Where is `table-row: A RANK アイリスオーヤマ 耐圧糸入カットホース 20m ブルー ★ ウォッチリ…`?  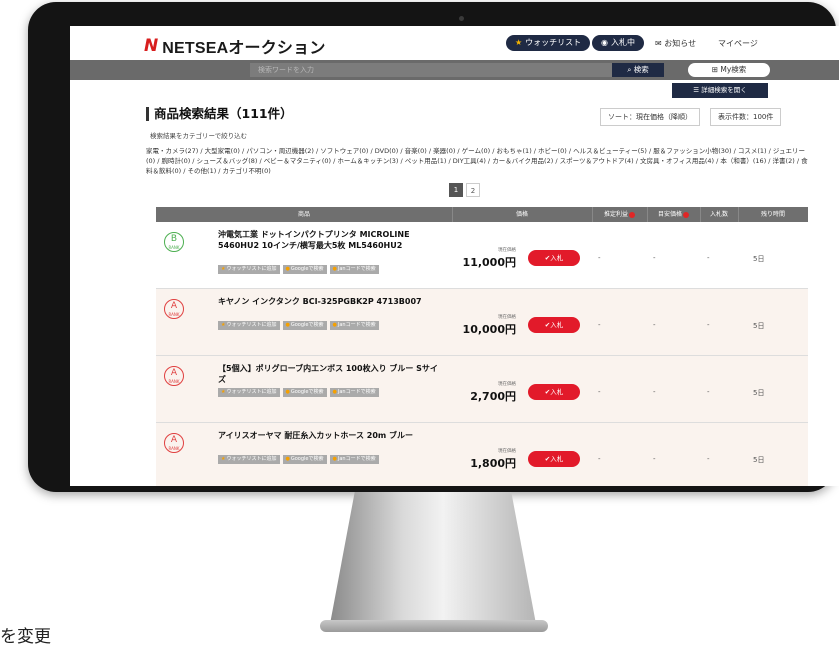
table-row: A RANK アイリスオーヤマ 耐圧糸入カットホース 20m ブルー ★ ウォッチリ… is located at coordinates (482, 454).